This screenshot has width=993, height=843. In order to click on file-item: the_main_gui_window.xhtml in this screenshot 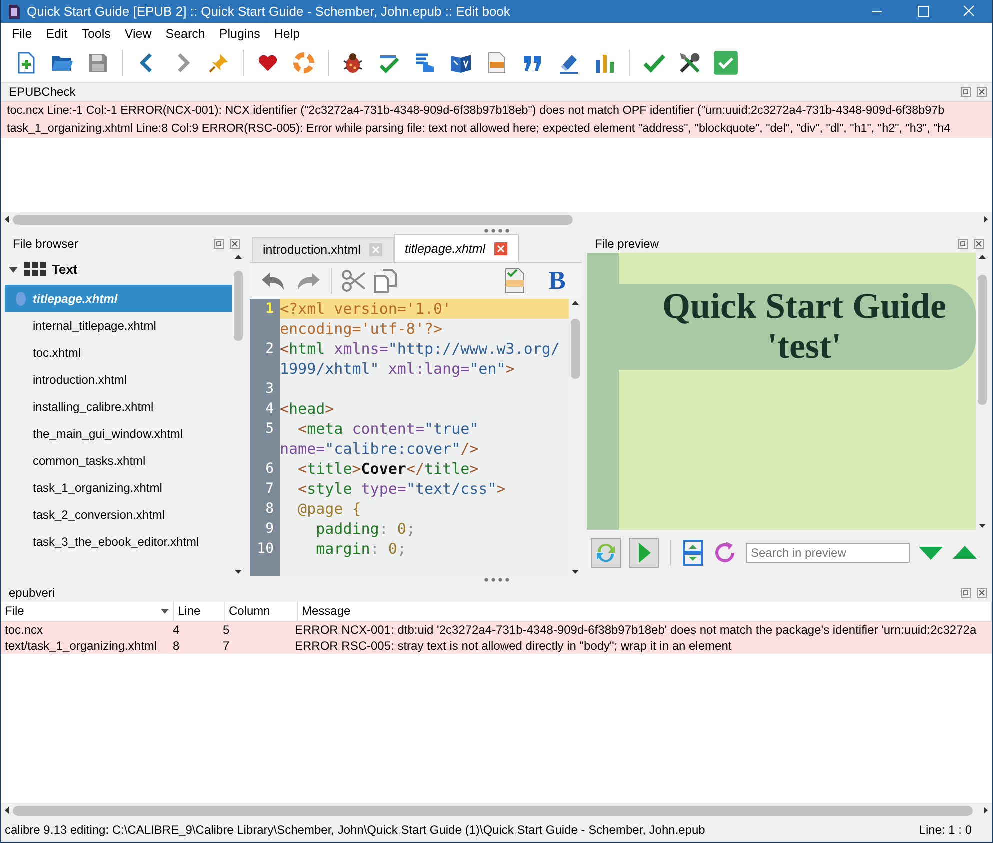, I will do `click(118, 433)`.